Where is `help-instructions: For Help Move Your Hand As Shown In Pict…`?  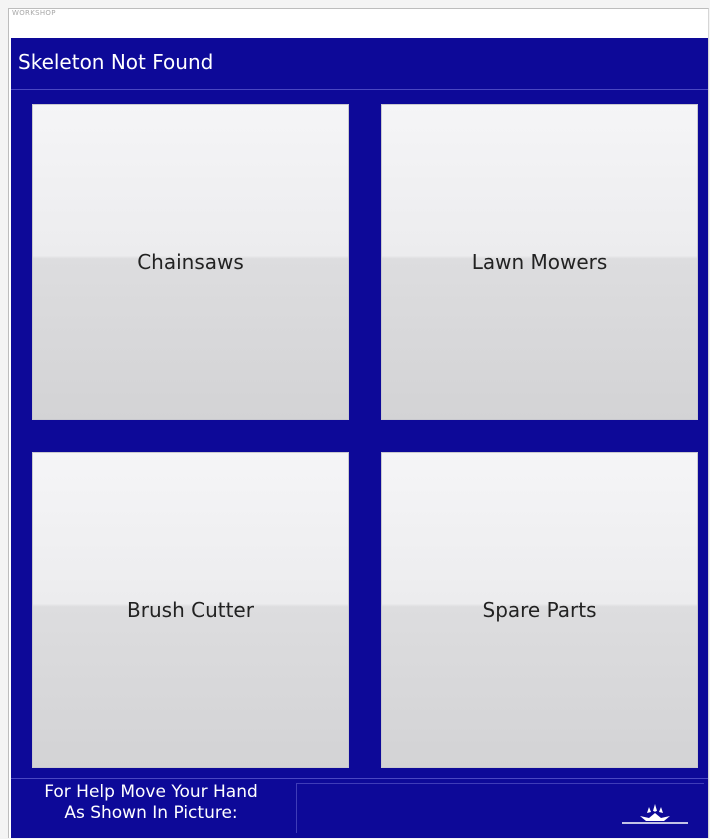
help-instructions: For Help Move Your Hand As Shown In Pict… is located at coordinates (151, 803).